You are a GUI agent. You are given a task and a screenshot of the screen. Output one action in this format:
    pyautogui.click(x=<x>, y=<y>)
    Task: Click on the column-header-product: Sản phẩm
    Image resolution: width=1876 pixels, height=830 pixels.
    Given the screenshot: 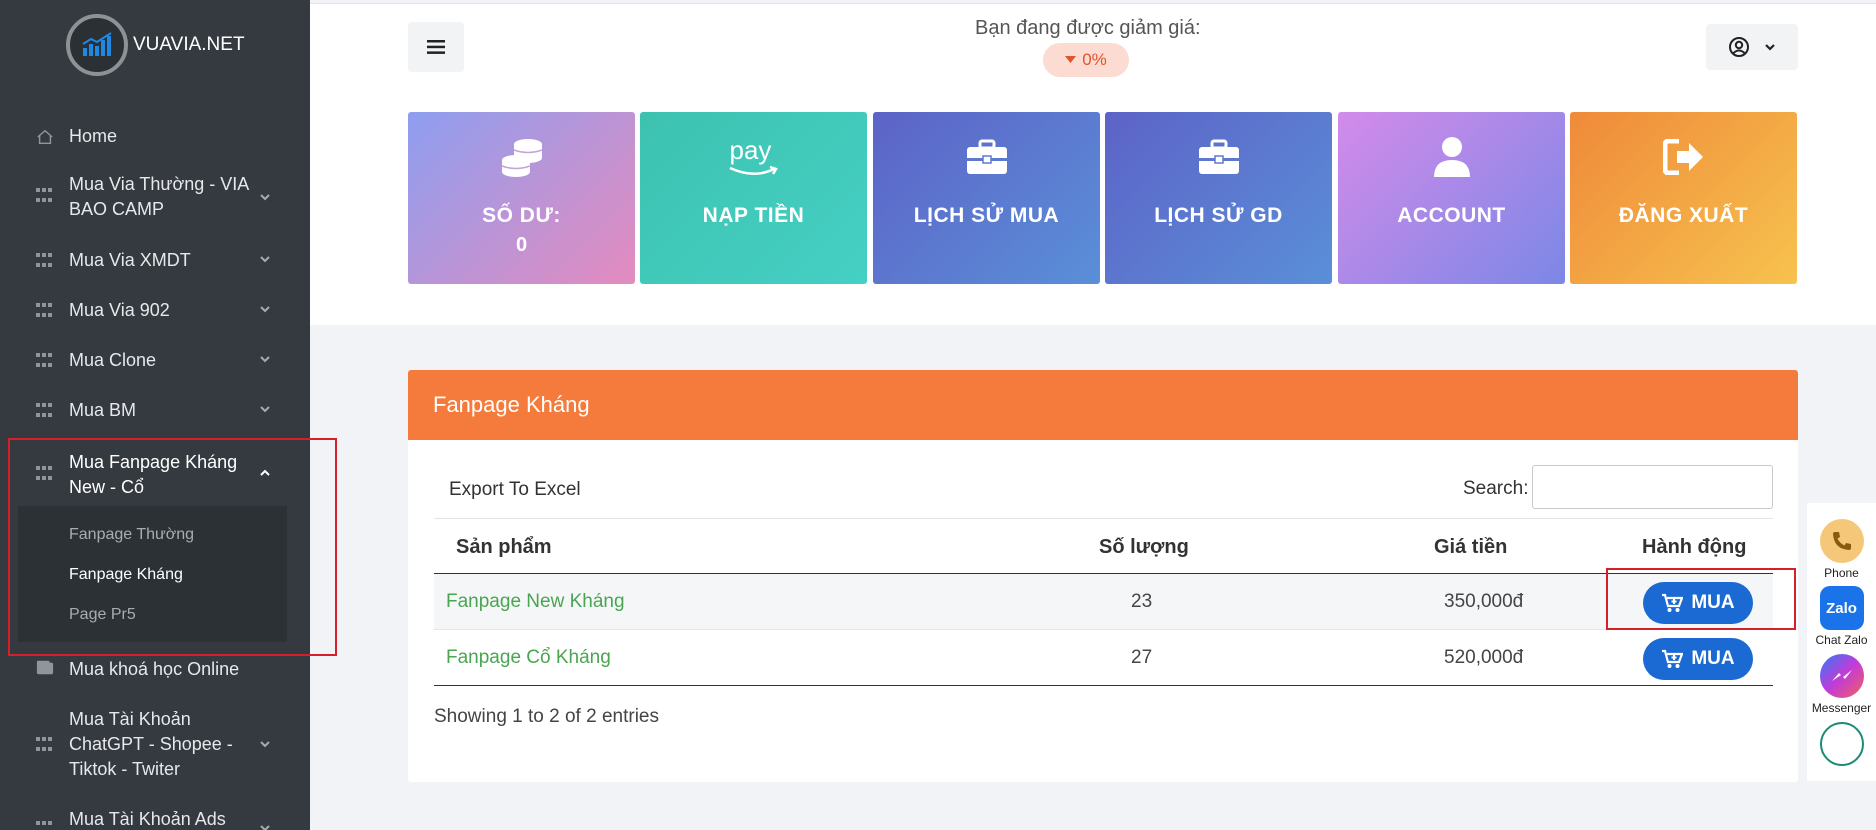 What is the action you would take?
    pyautogui.click(x=504, y=547)
    